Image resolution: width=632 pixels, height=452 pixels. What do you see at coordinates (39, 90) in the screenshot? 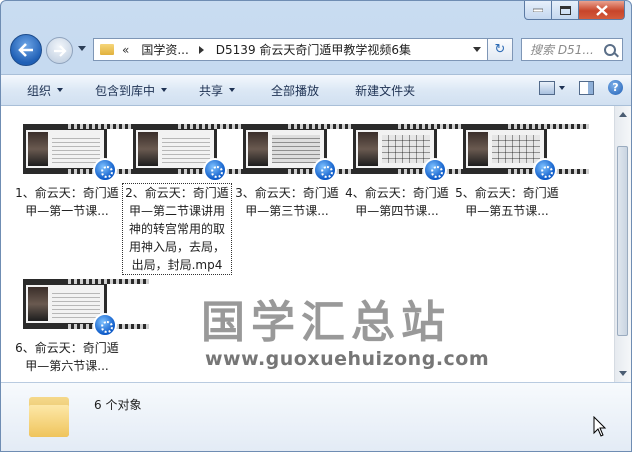
I see `organize-label: 组织` at bounding box center [39, 90].